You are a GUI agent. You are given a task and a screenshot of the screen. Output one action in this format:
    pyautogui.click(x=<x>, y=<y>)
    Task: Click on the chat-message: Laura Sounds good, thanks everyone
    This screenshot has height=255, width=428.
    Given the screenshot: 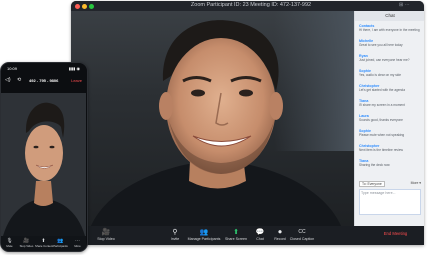 What is the action you would take?
    pyautogui.click(x=390, y=118)
    